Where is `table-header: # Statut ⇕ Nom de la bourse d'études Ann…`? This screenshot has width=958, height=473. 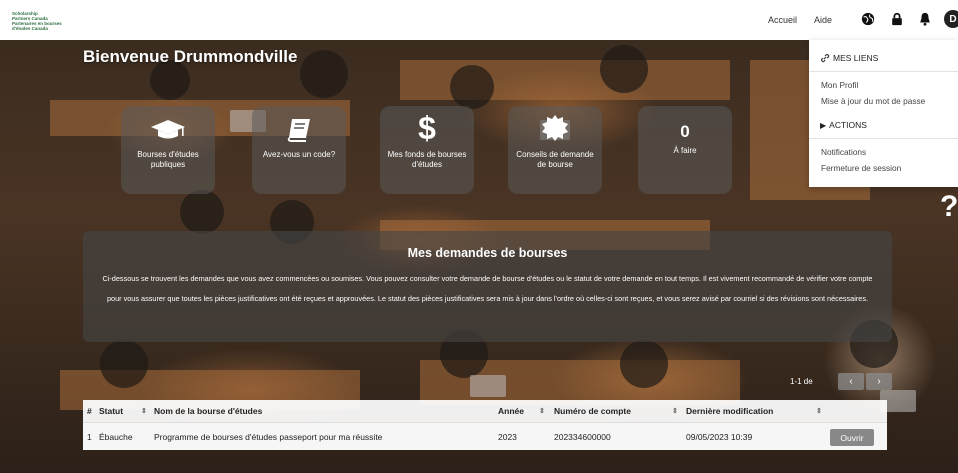 table-header: # Statut ⇕ Nom de la bourse d'études Ann… is located at coordinates (485, 411).